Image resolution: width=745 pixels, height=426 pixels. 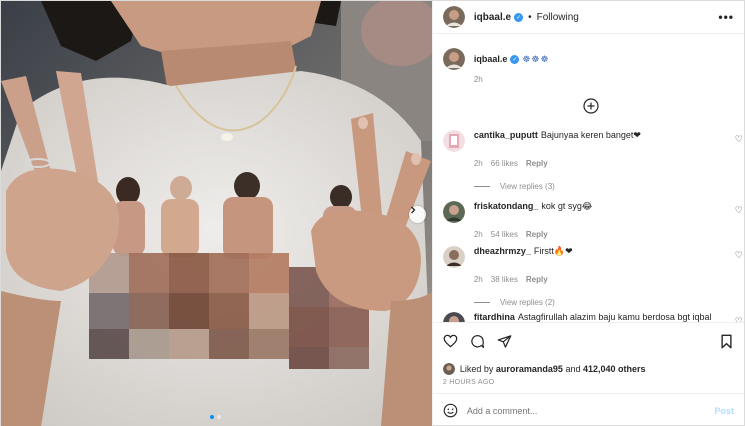 What do you see at coordinates (590, 135) in the screenshot?
I see `comment-text: Bajunyaa keren banget❤` at bounding box center [590, 135].